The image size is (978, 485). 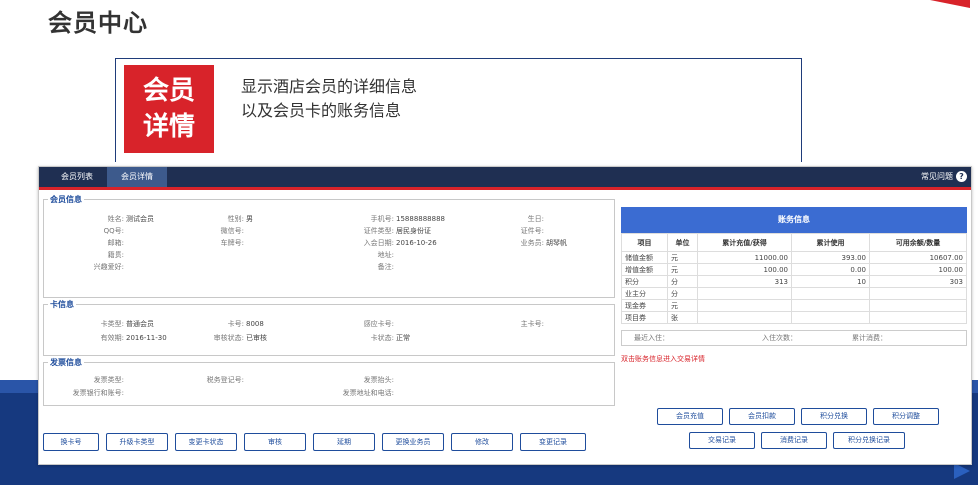 I want to click on field-label: 生日:, so click(x=535, y=219).